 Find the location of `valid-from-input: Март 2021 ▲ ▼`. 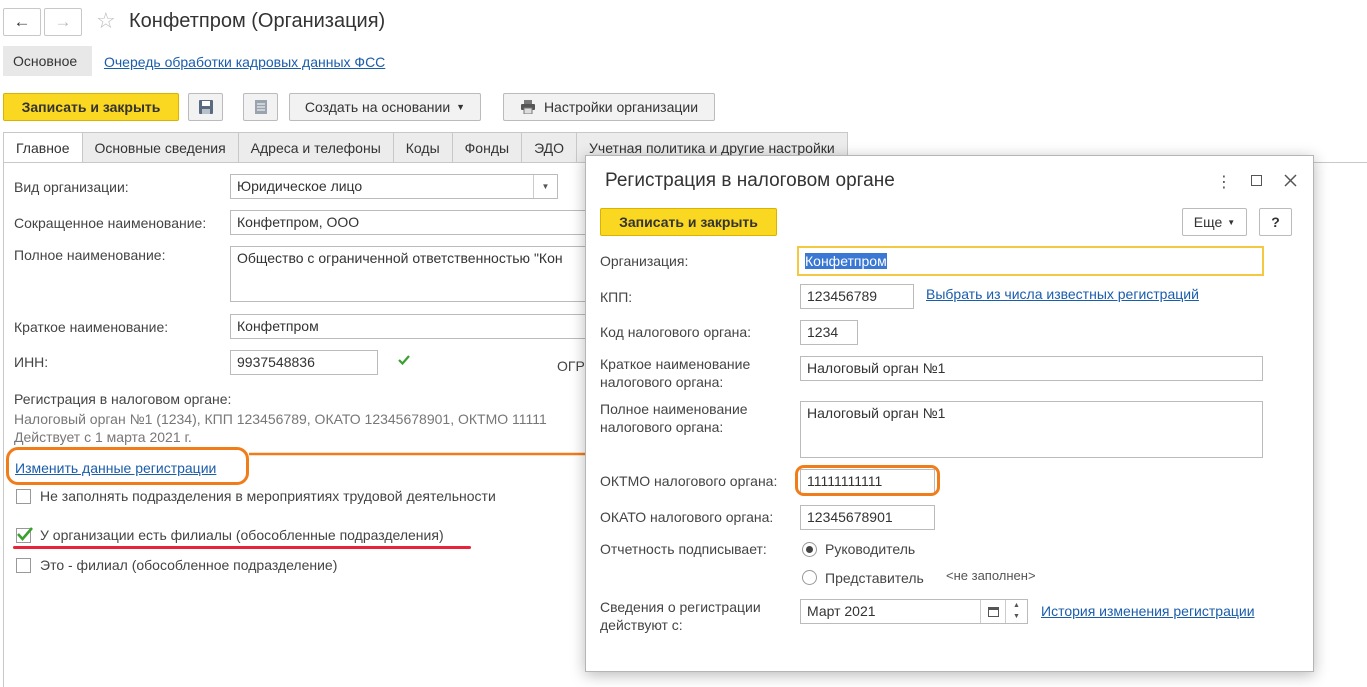

valid-from-input: Март 2021 ▲ ▼ is located at coordinates (914, 611).